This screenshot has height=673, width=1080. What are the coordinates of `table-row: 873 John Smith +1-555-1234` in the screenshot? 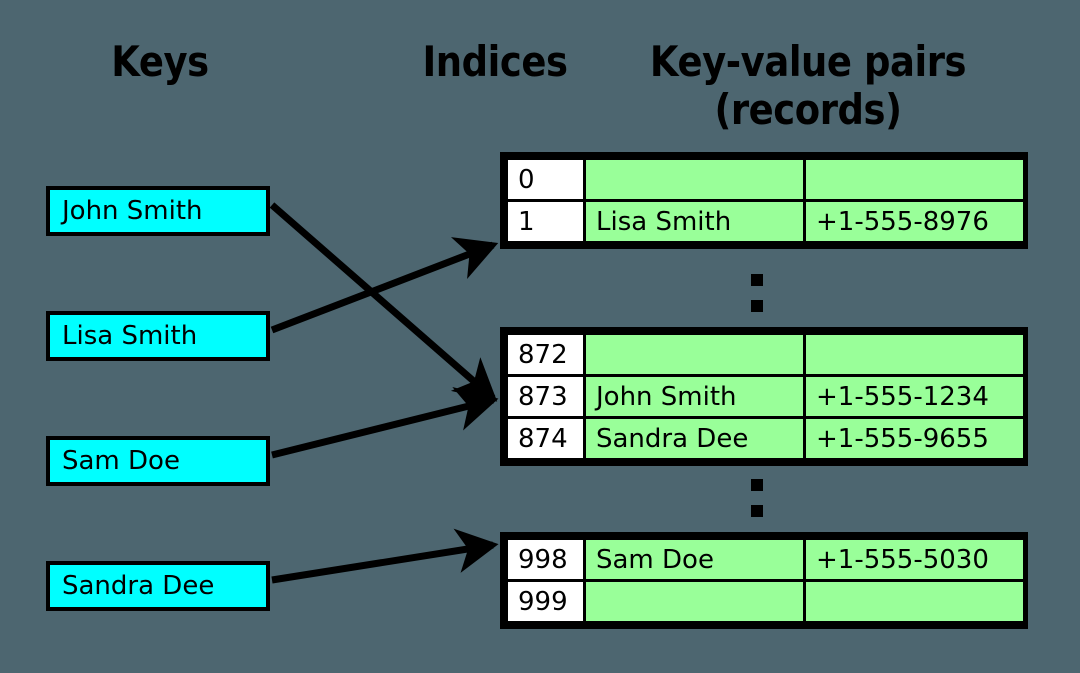 It's located at (765, 396).